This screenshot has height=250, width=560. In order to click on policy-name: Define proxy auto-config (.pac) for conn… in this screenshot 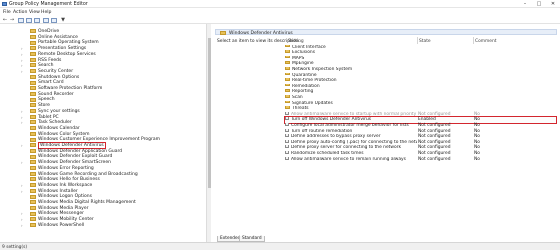, I will do `click(354, 142)`.